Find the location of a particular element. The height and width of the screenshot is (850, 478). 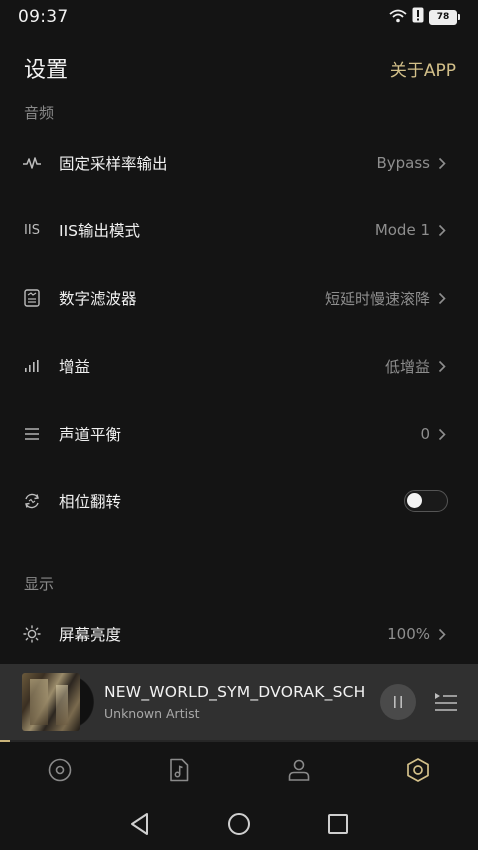

recents-square-icon is located at coordinates (338, 824).